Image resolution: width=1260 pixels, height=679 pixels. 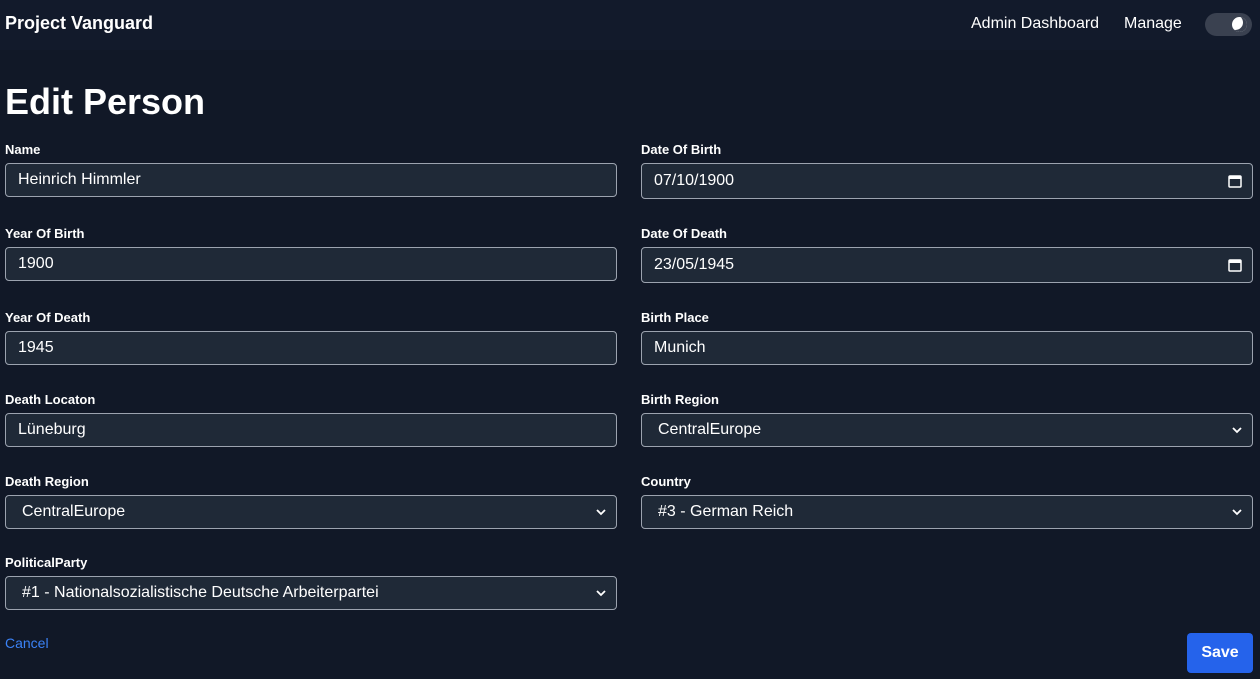 I want to click on death-region-select: CentralEurope, so click(x=311, y=512).